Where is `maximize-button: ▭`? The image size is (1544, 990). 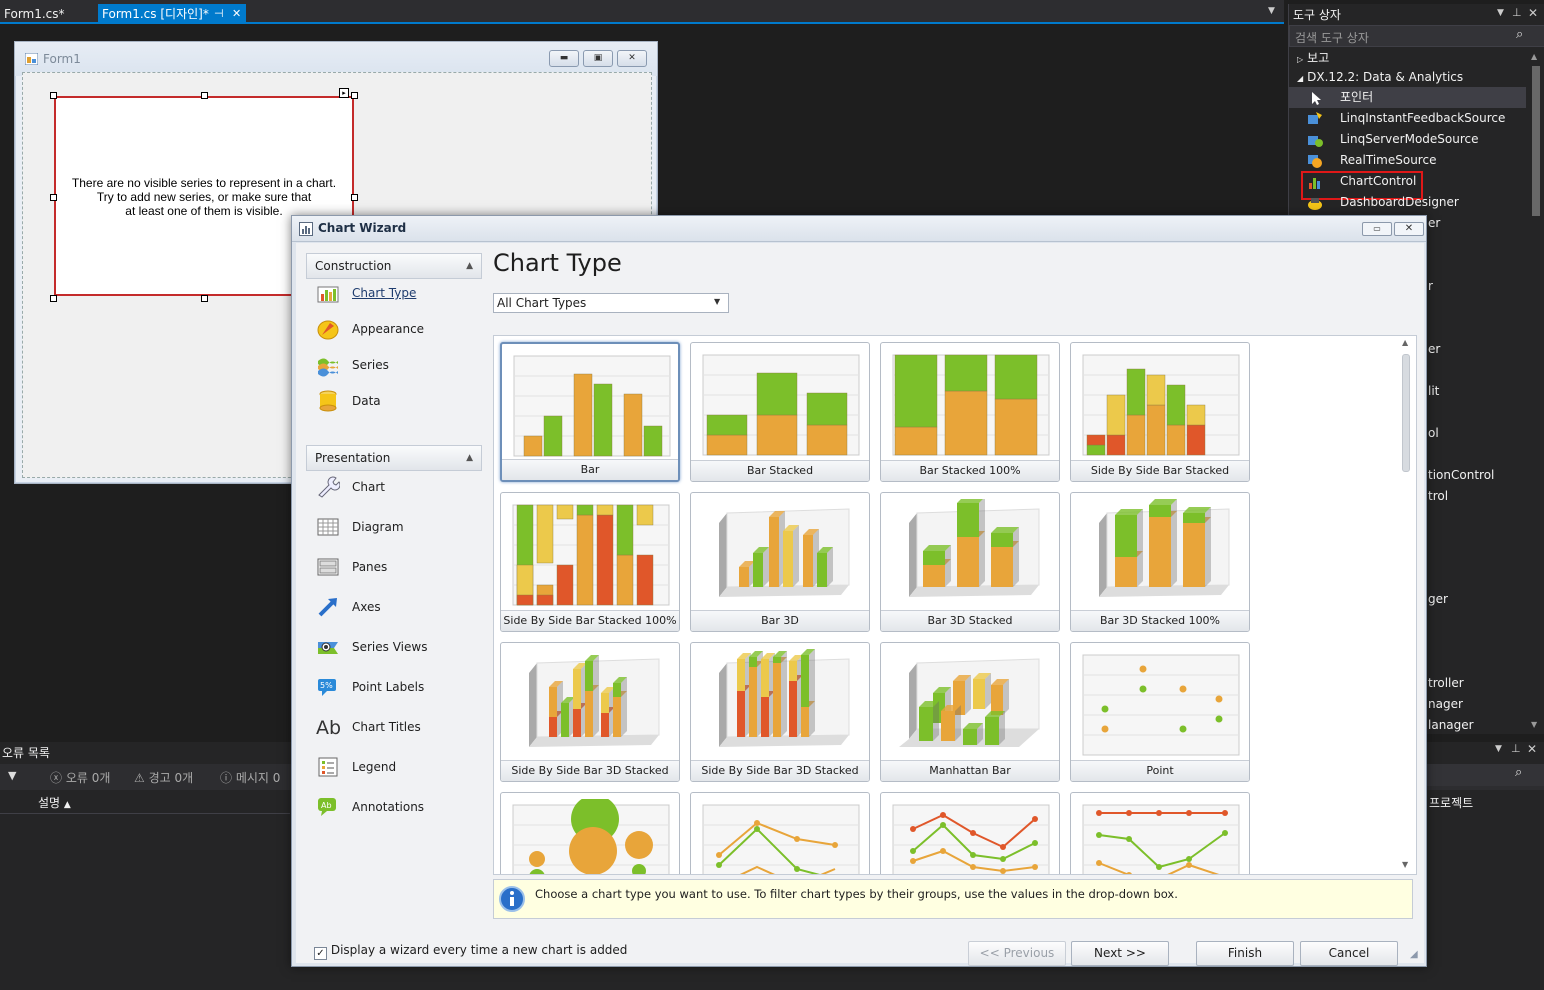
maximize-button: ▭ is located at coordinates (1377, 229).